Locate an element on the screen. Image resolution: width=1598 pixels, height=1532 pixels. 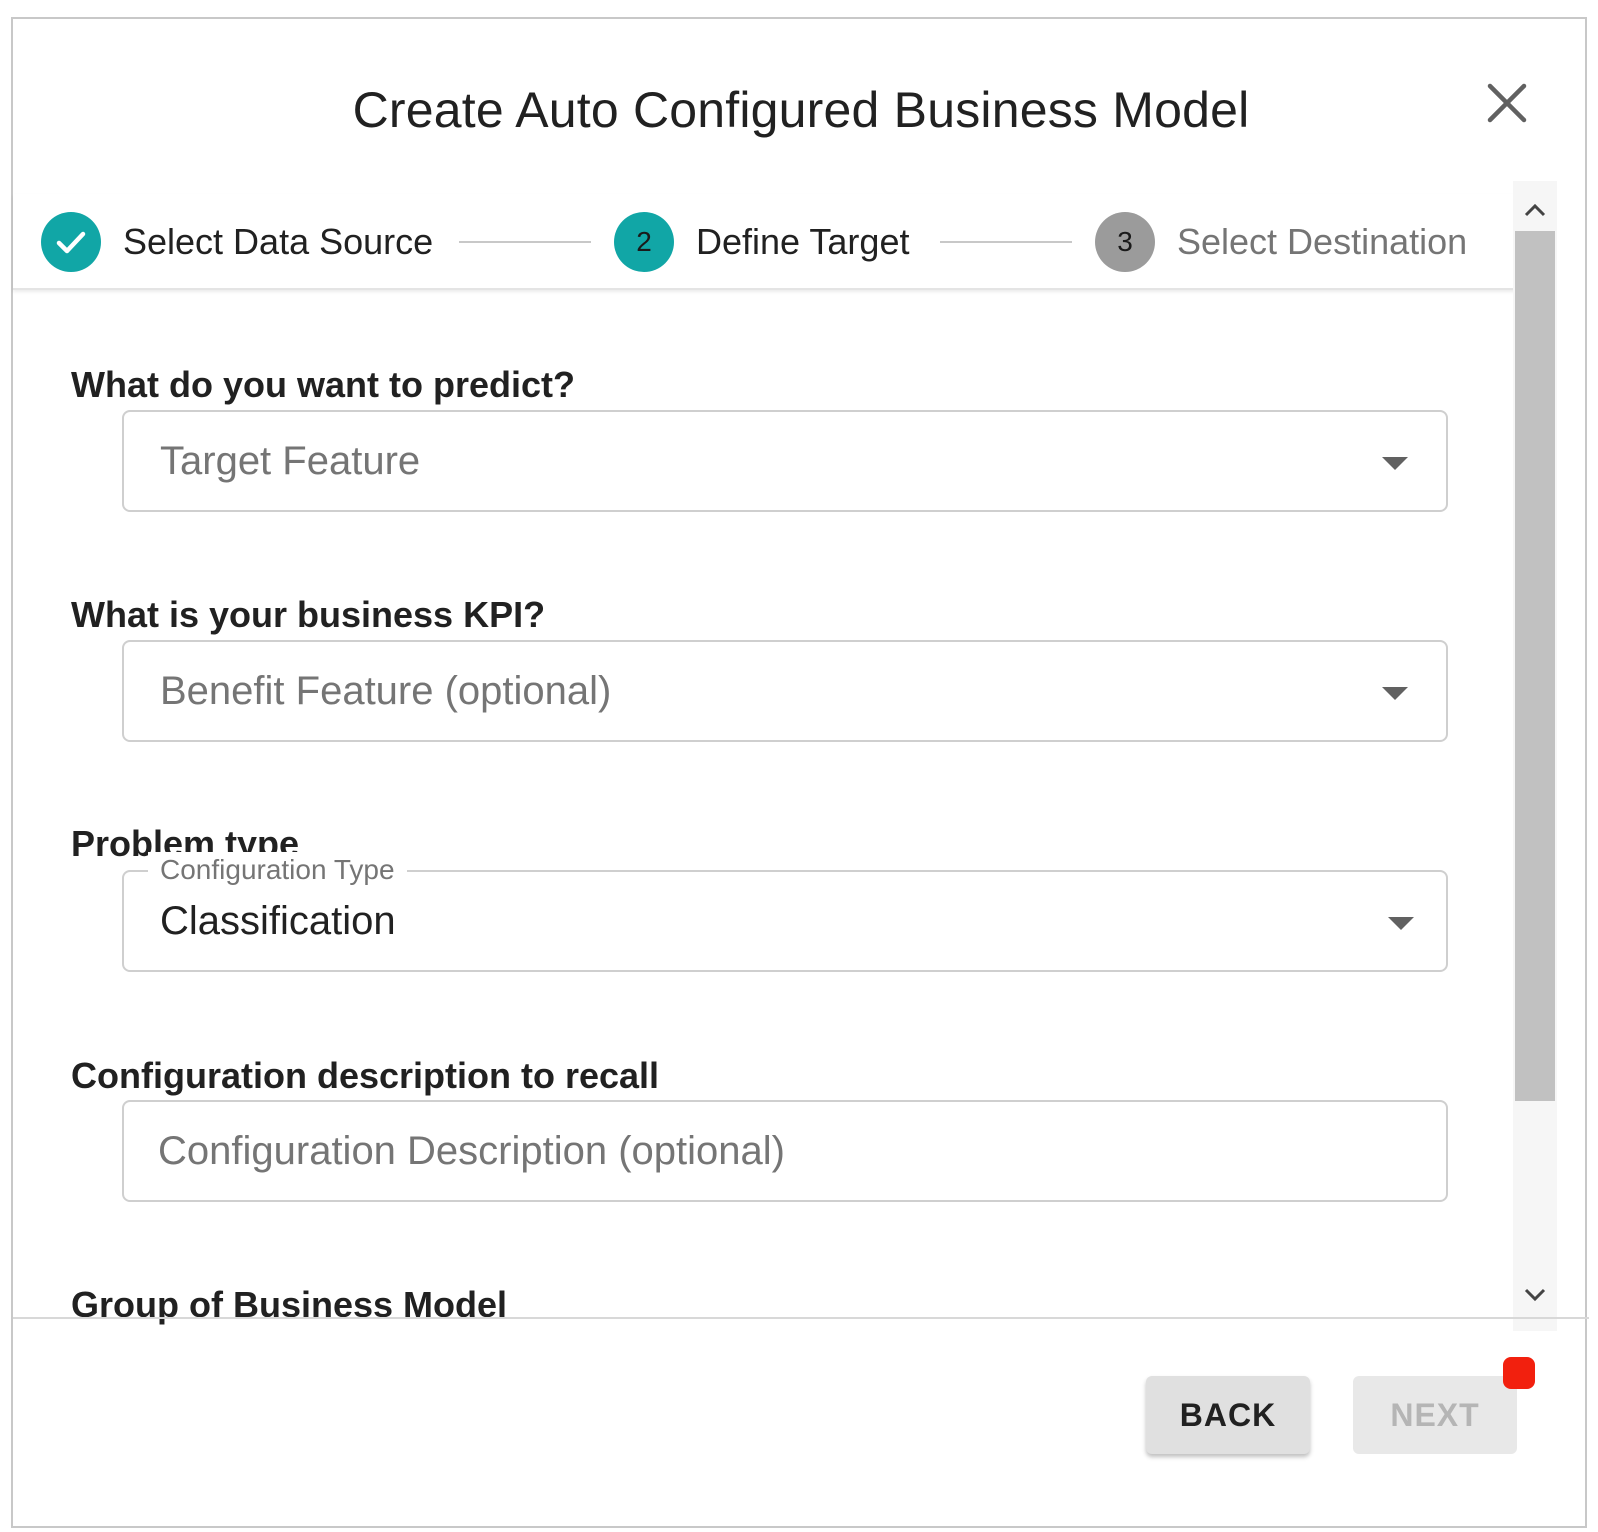
target-feature-placeholder: Target Feature is located at coordinates (290, 461).